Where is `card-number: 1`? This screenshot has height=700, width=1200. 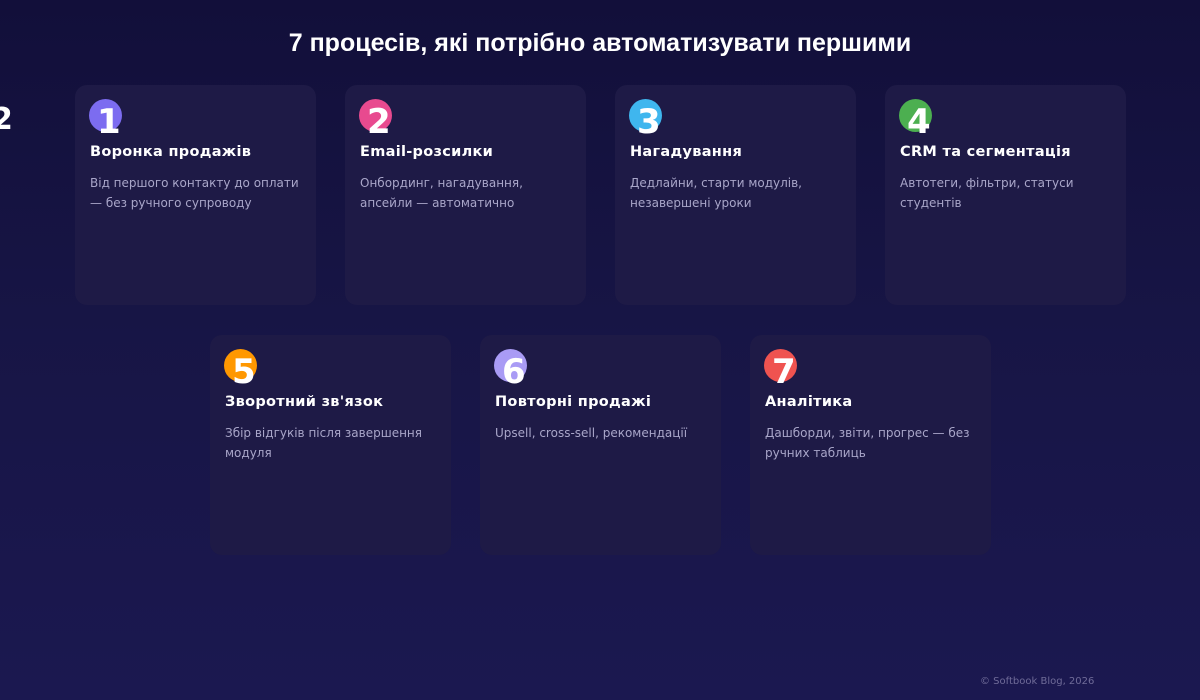 card-number: 1 is located at coordinates (109, 122).